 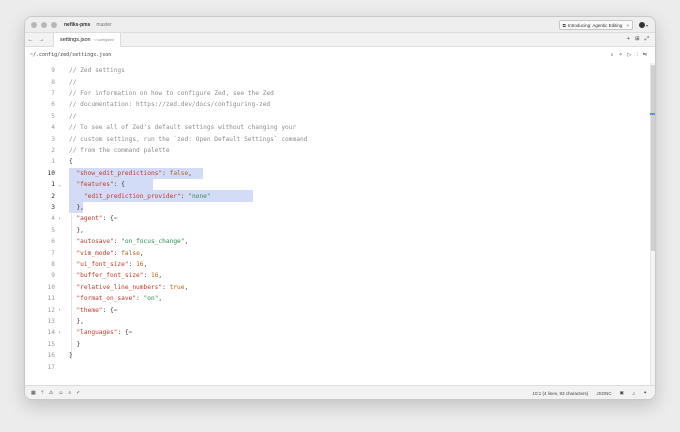 I want to click on code-line: 2 "edit_prediction_provider": "none", so click(x=337, y=196).